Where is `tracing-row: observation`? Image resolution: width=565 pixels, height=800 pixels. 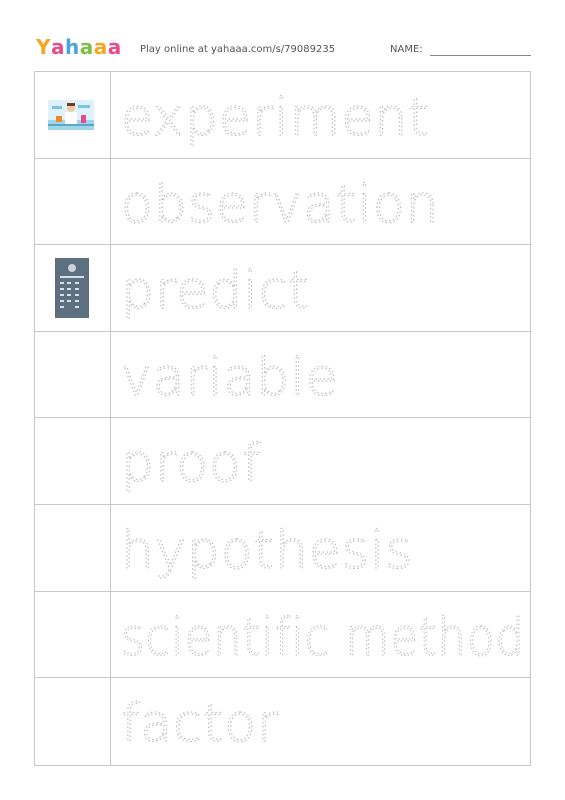
tracing-row: observation is located at coordinates (282, 202).